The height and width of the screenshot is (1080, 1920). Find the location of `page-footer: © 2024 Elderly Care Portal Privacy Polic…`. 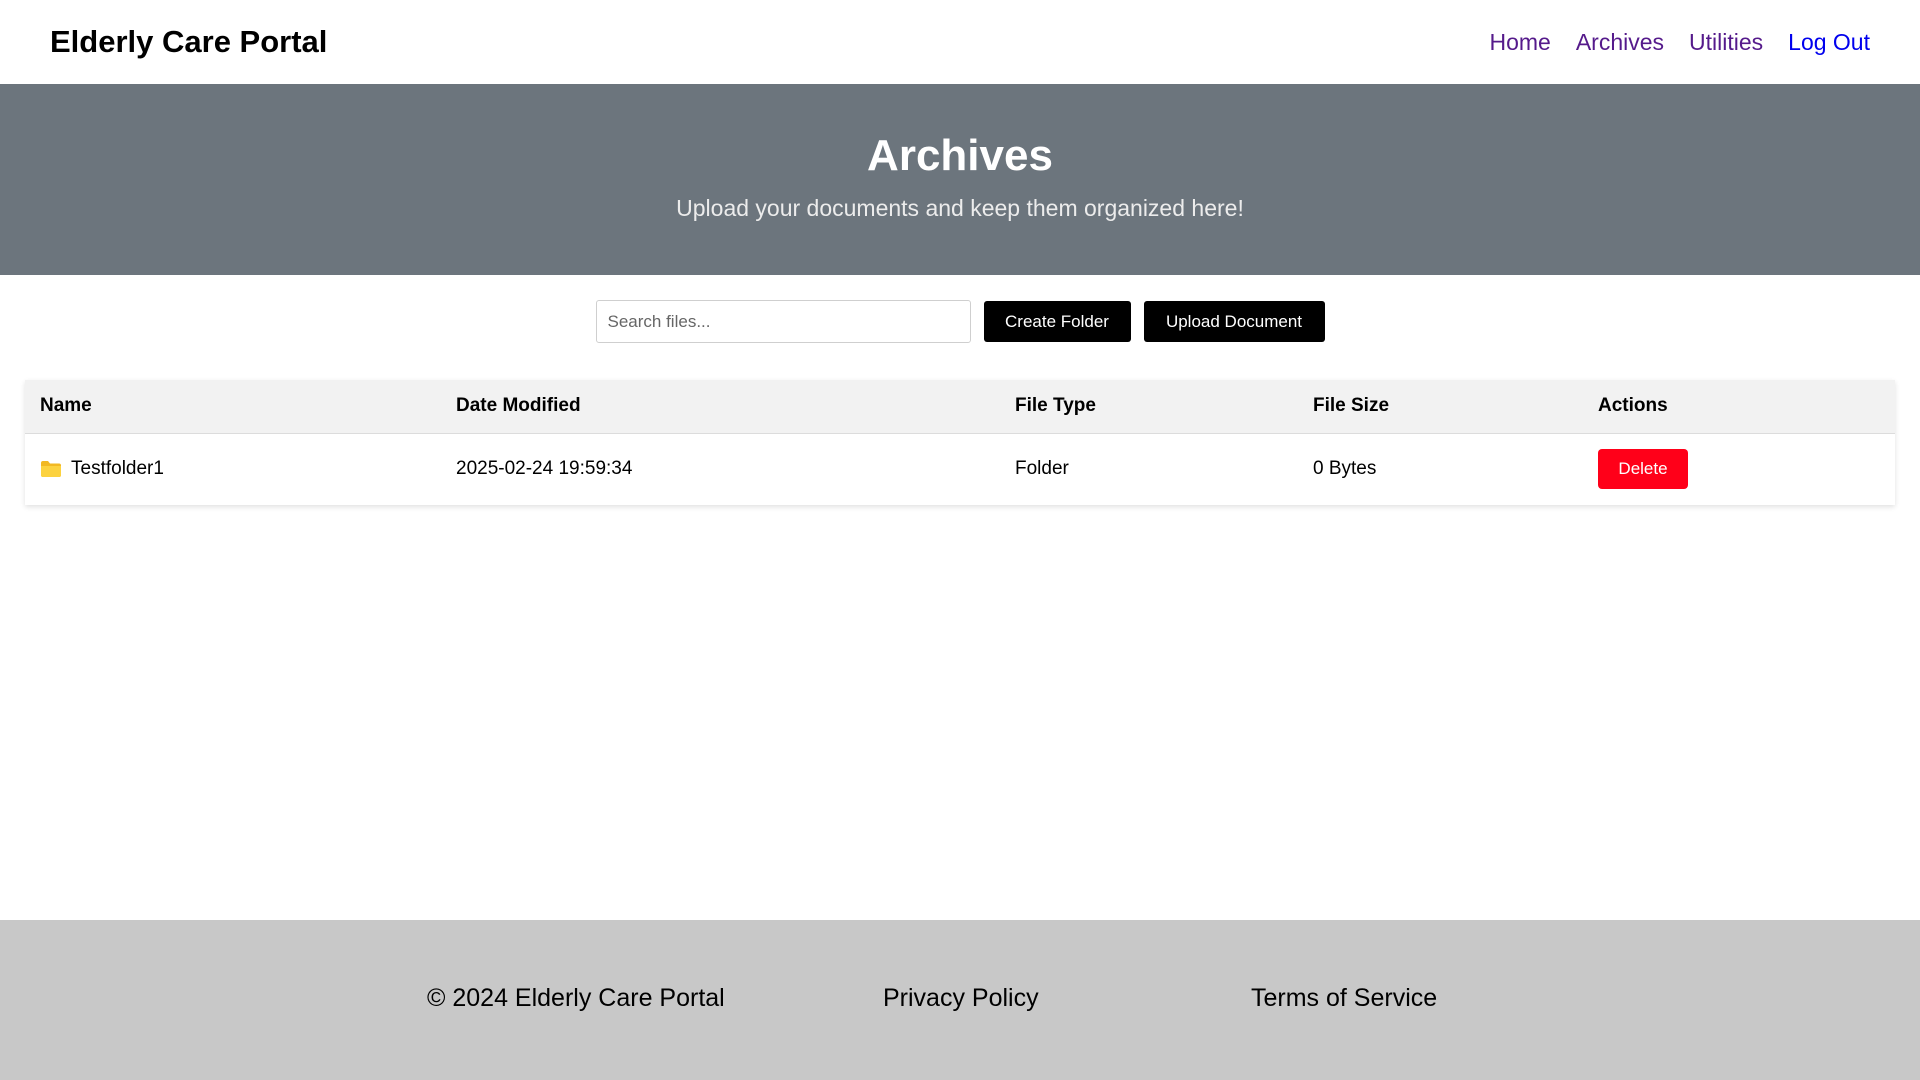

page-footer: © 2024 Elderly Care Portal Privacy Polic… is located at coordinates (960, 1000).